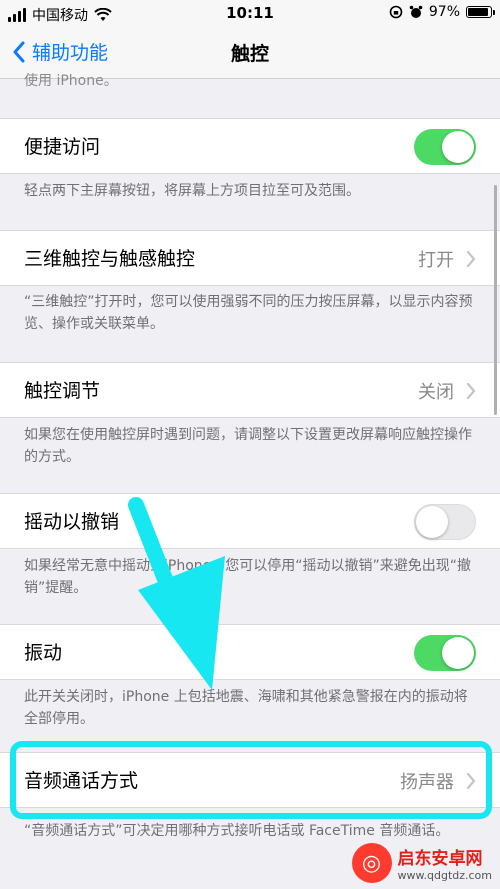 This screenshot has width=500, height=889. Describe the element at coordinates (43, 653) in the screenshot. I see `row-label: 振动` at that location.